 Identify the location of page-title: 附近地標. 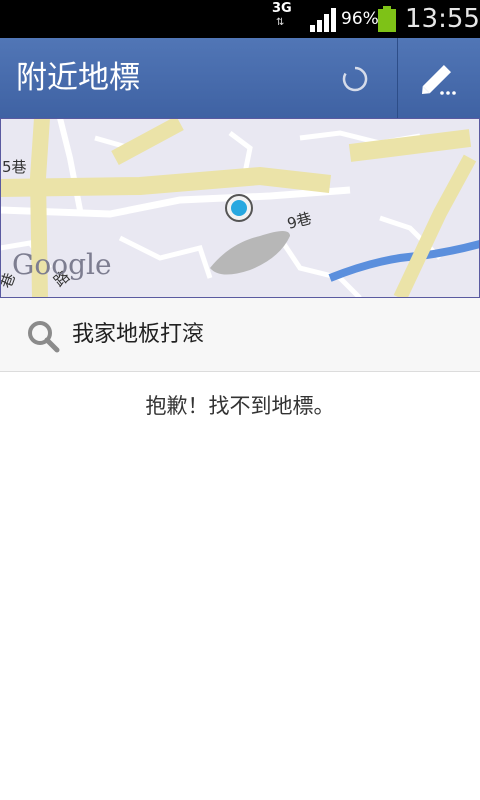
(78, 78).